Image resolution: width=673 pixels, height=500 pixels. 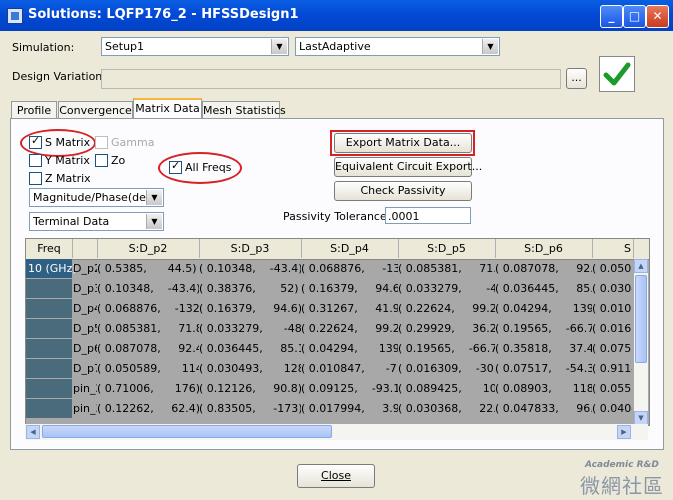 What do you see at coordinates (336, 476) in the screenshot?
I see `close-button: Close` at bounding box center [336, 476].